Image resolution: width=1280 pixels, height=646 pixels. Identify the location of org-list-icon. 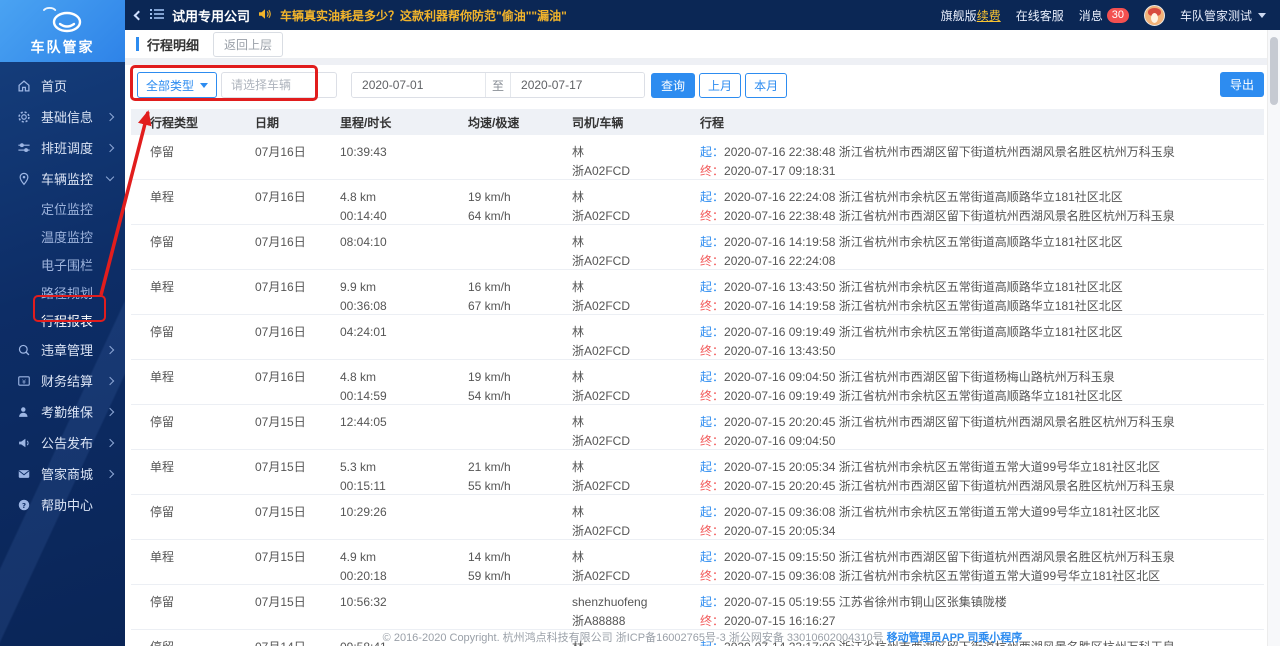
(157, 15).